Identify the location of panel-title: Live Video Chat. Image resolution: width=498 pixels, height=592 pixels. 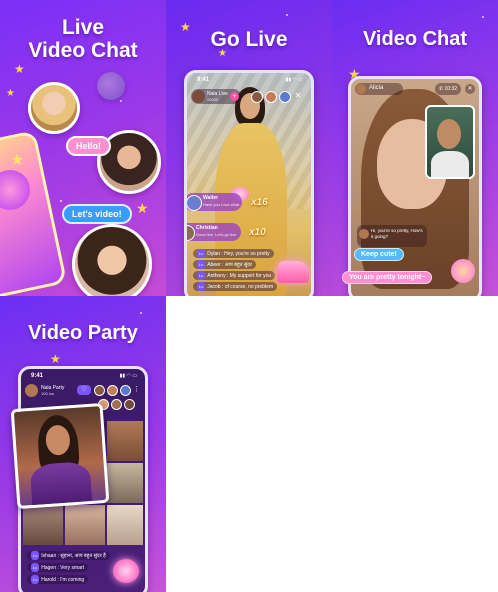
(83, 39).